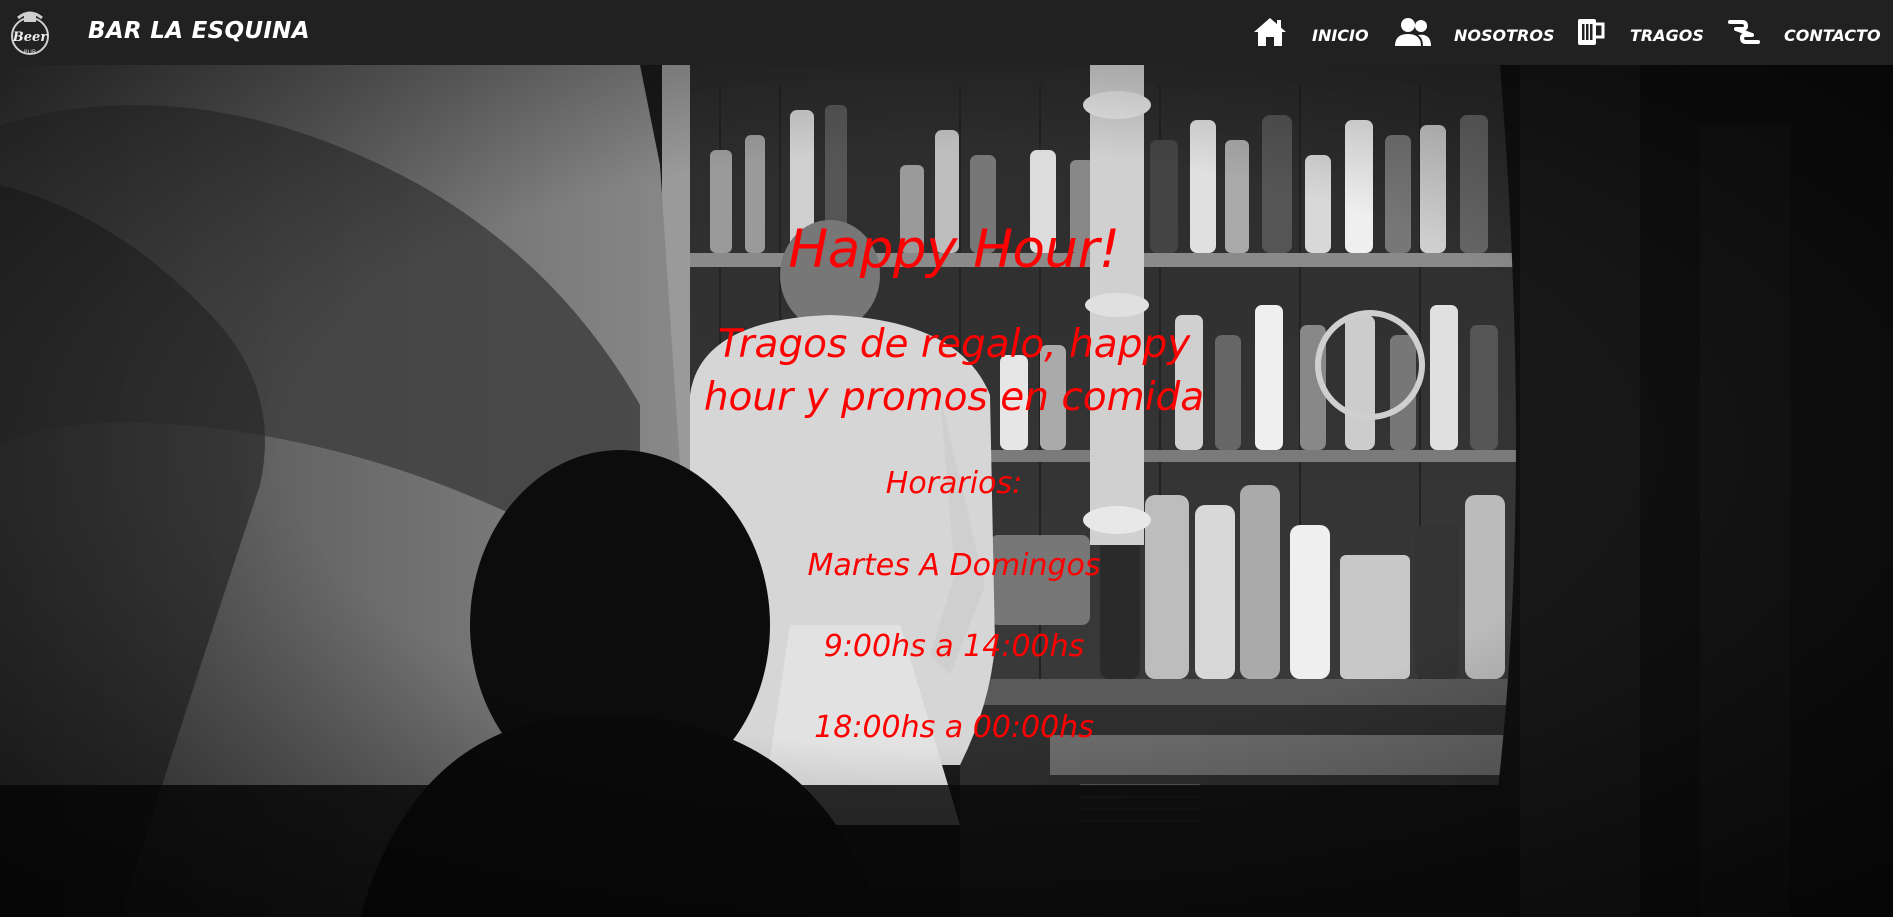 This screenshot has width=1893, height=917. Describe the element at coordinates (1310, 32) in the screenshot. I see `nav-item-inicio: INICIO` at that location.